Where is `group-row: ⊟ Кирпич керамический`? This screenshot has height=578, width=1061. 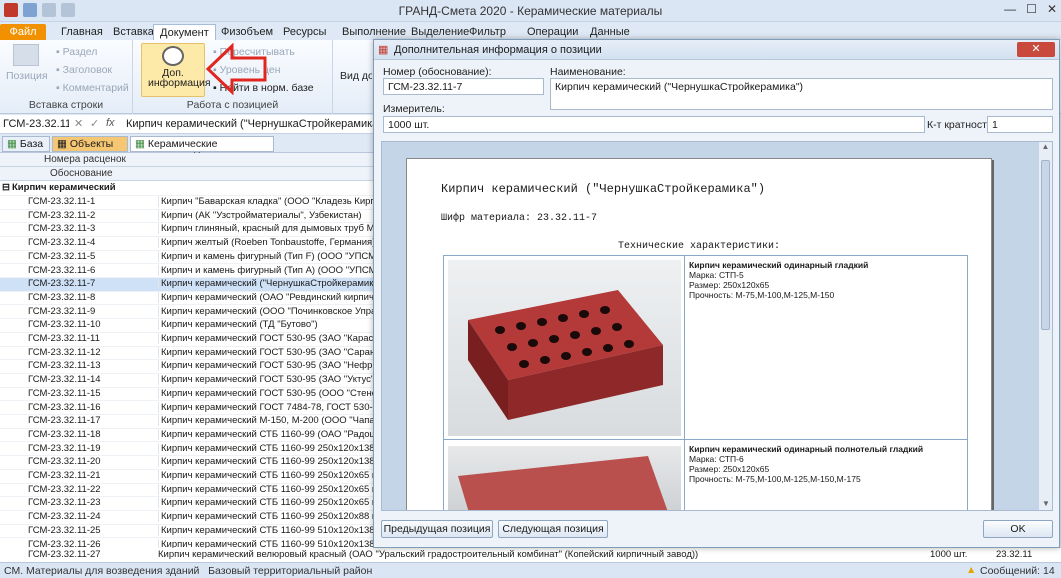 group-row: ⊟ Кирпич керамический is located at coordinates (187, 189).